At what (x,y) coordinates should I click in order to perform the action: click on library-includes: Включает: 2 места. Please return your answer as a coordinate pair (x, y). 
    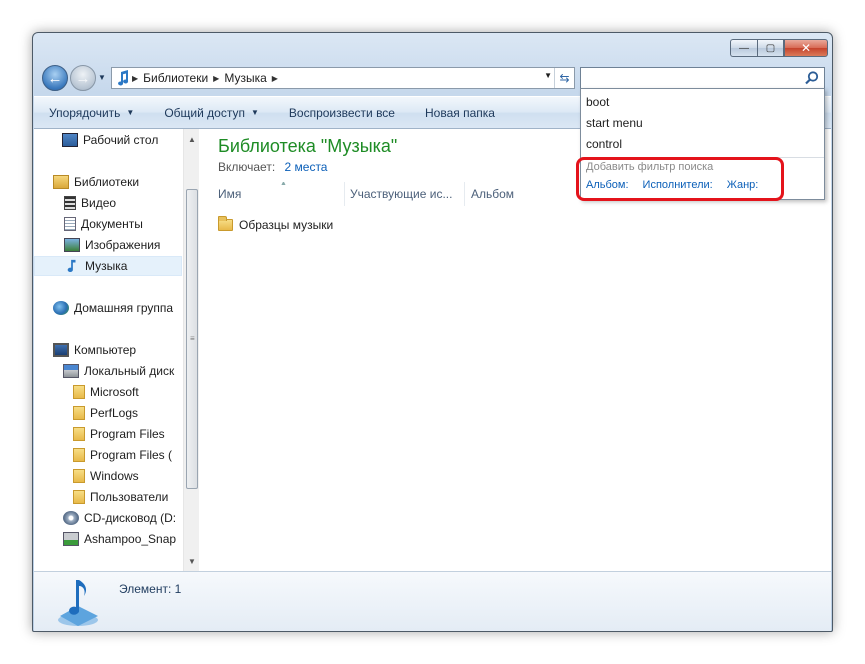
    Looking at the image, I should click on (272, 167).